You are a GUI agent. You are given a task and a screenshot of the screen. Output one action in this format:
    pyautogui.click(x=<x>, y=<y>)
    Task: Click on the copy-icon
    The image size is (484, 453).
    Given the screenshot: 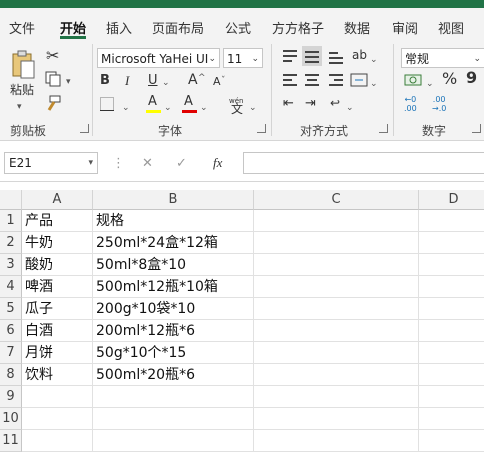 What is the action you would take?
    pyautogui.click(x=53, y=79)
    